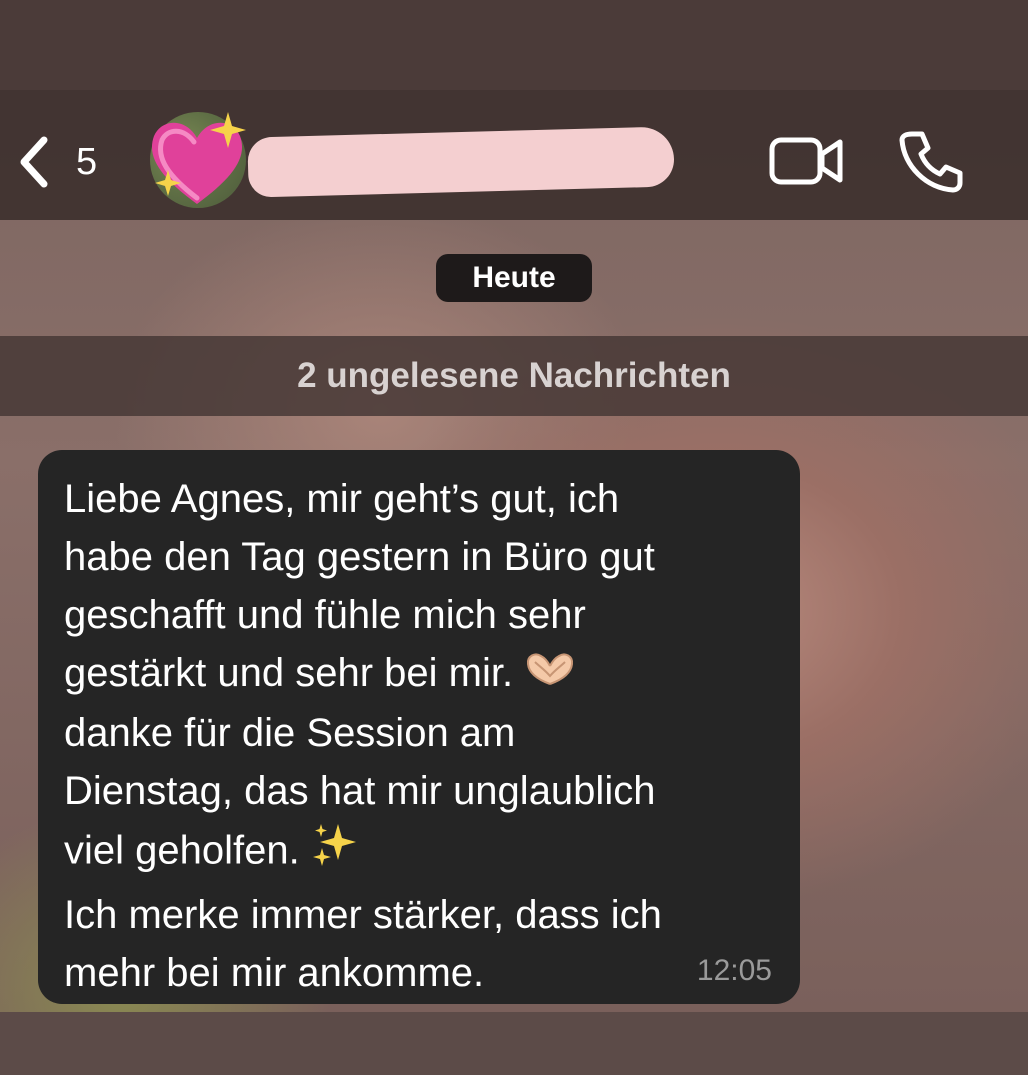 The height and width of the screenshot is (1075, 1028). I want to click on message-line: Dienstag, das hat mir unglaublich, so click(360, 791).